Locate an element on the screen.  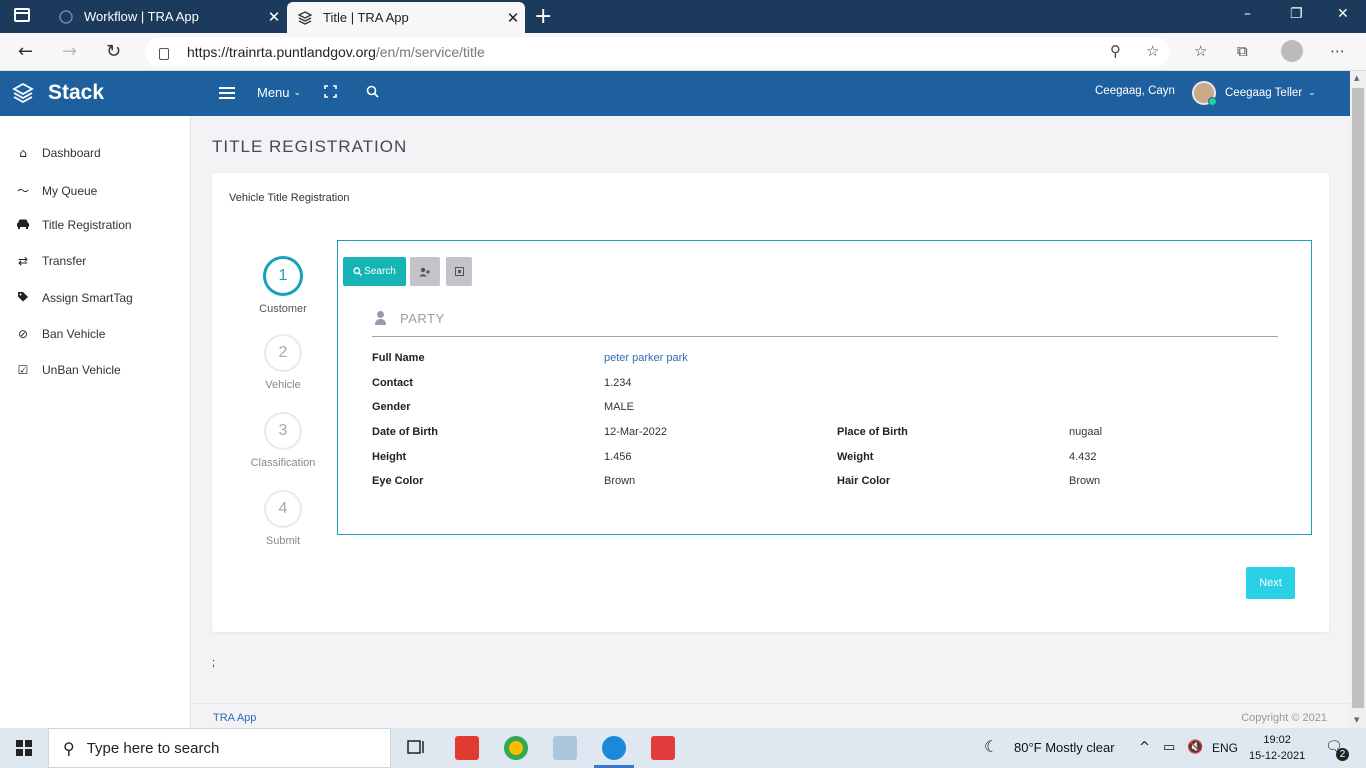
contact-value: 1.234 is located at coordinates (618, 383).